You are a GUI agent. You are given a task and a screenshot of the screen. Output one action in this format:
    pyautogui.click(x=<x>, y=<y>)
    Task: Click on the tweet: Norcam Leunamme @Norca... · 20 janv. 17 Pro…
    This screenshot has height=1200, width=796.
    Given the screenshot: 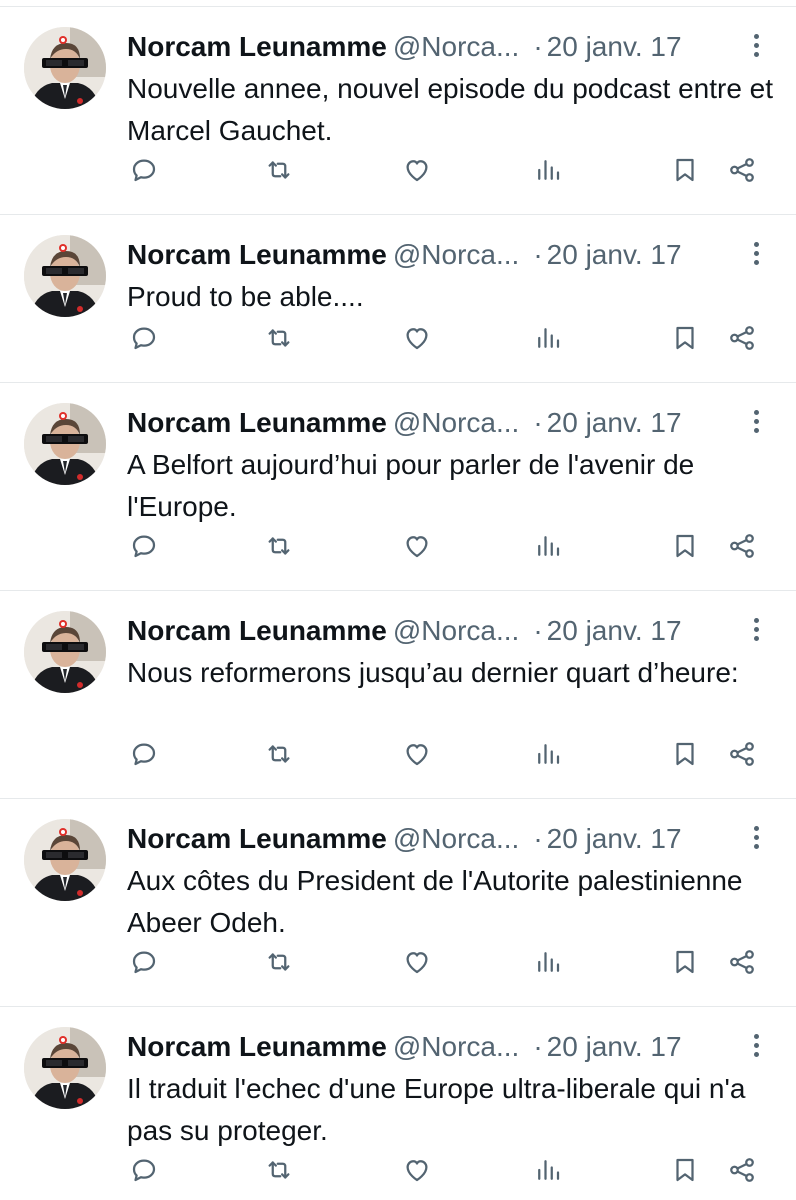 What is the action you would take?
    pyautogui.click(x=398, y=298)
    